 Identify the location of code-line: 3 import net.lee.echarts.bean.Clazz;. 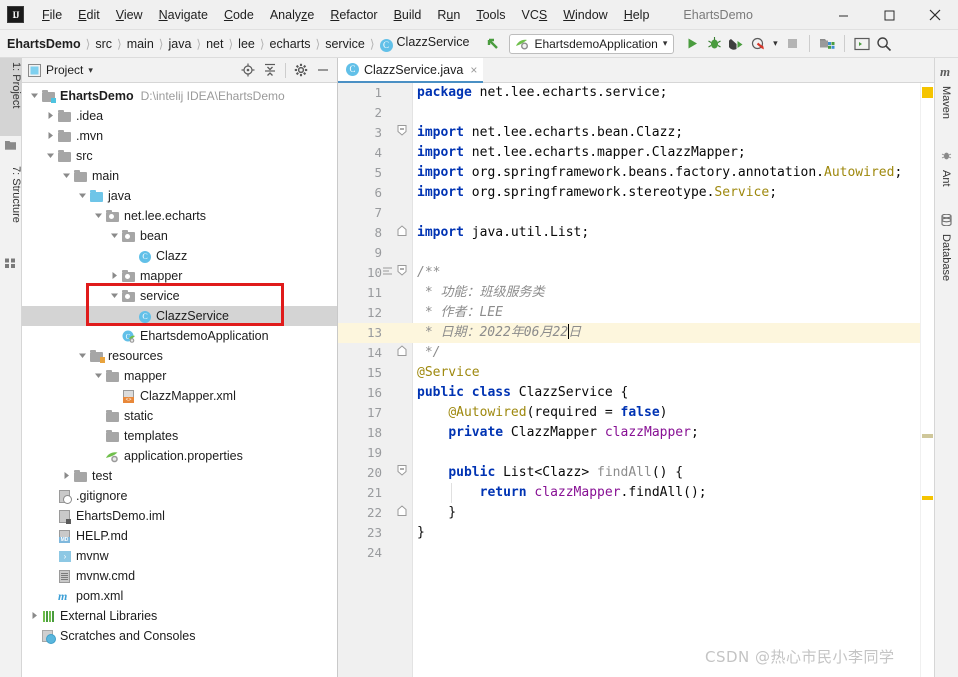
(636, 133).